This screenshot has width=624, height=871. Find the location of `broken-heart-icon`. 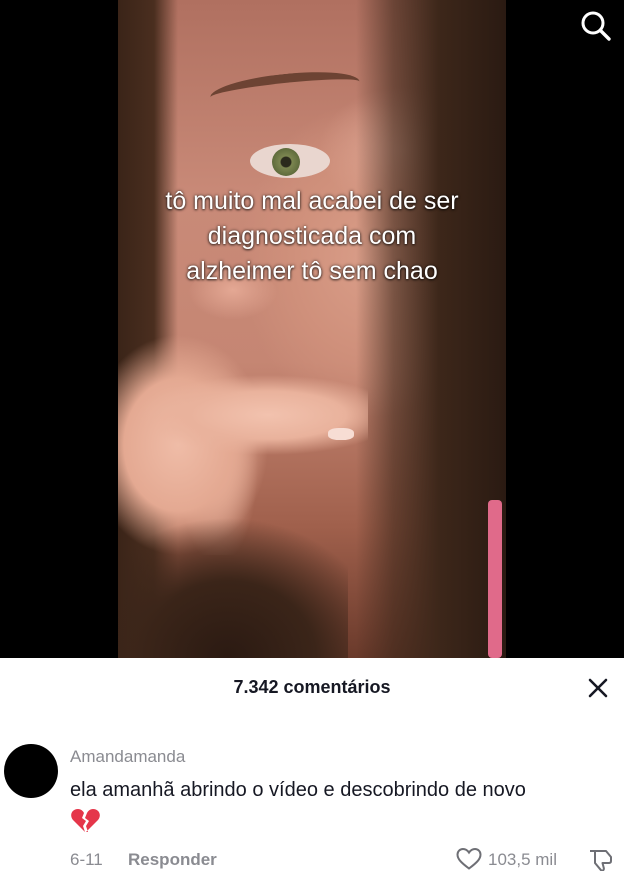

broken-heart-icon is located at coordinates (85, 821).